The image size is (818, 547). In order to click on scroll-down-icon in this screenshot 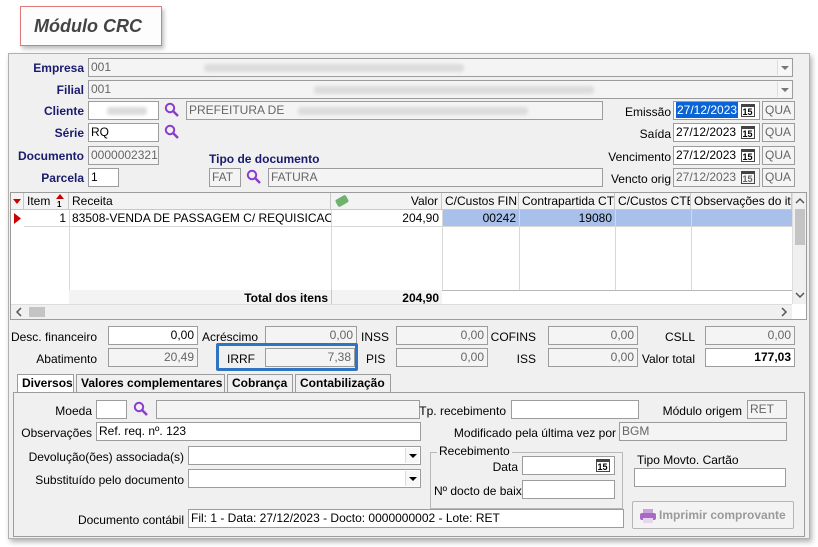, I will do `click(800, 295)`.